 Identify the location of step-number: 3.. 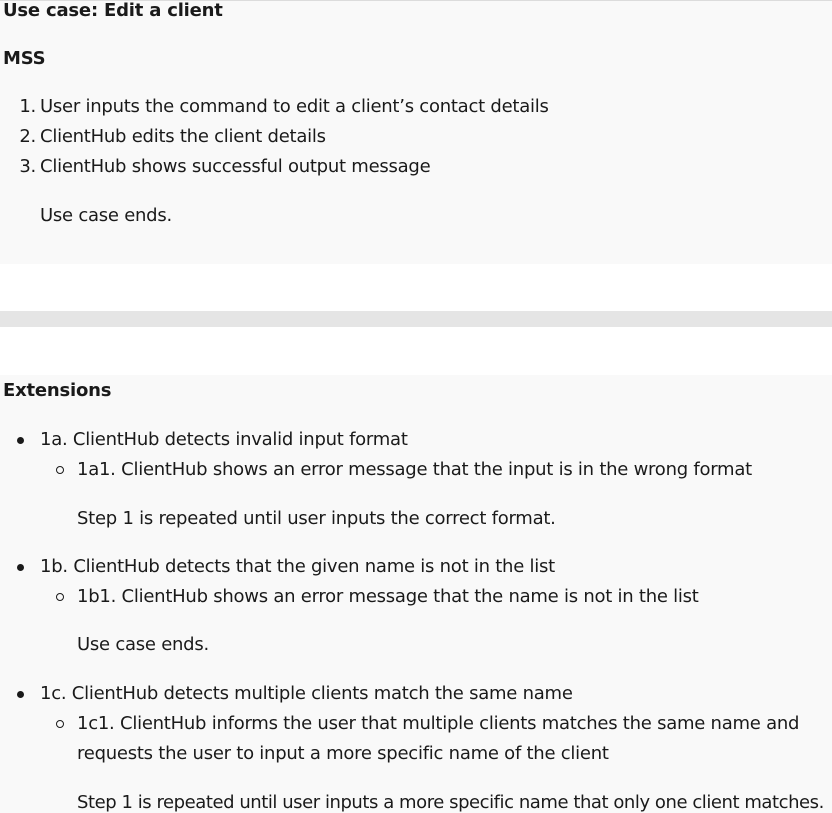
(27, 166).